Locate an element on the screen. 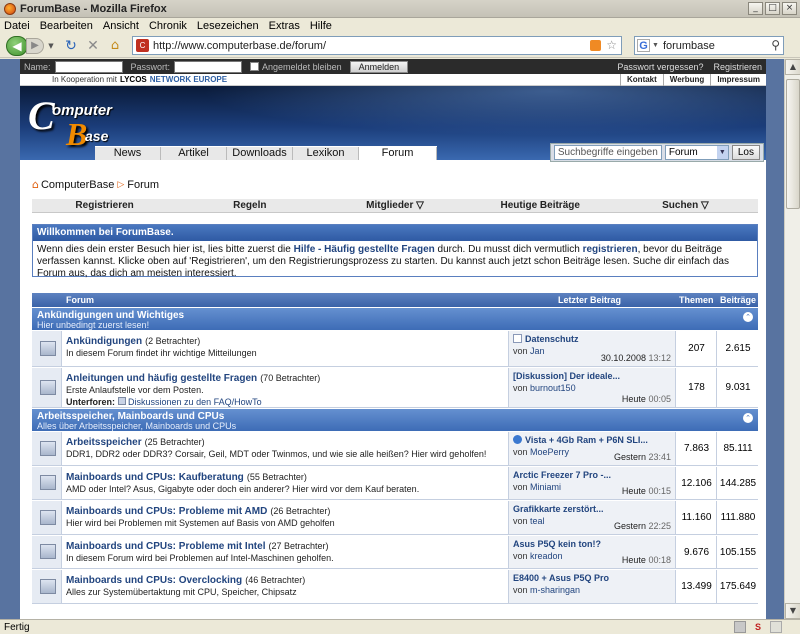 The image size is (800, 634). last-post: Datenschutz von Jan 30.10.2008 13:12 is located at coordinates (592, 348).